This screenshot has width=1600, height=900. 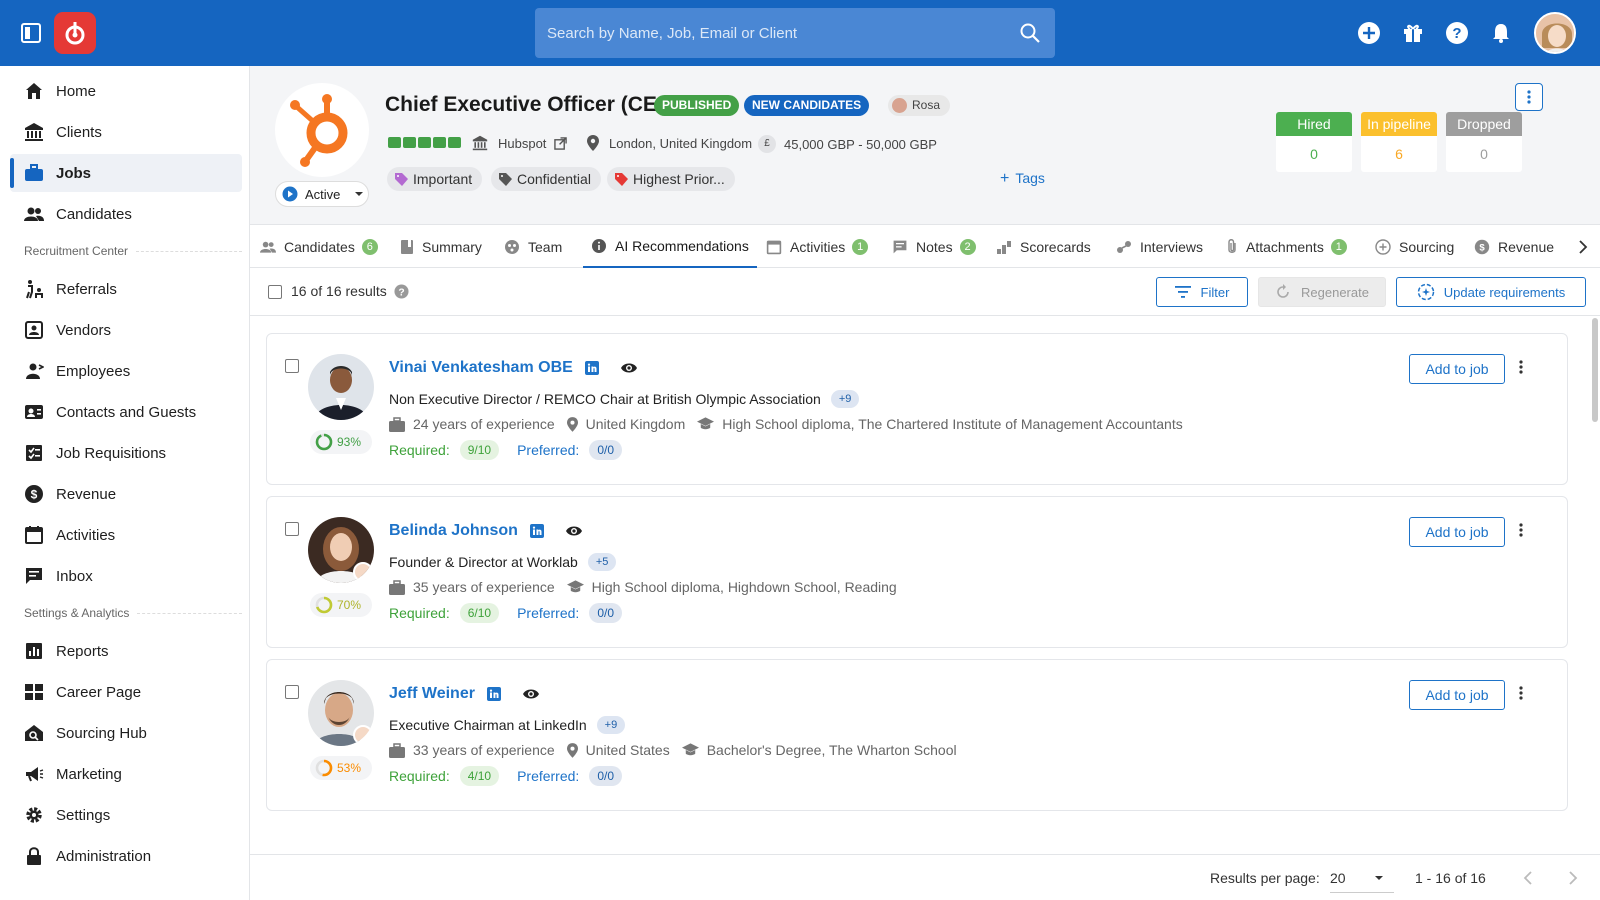 What do you see at coordinates (1587, 246) in the screenshot?
I see `tabs-scroll-right` at bounding box center [1587, 246].